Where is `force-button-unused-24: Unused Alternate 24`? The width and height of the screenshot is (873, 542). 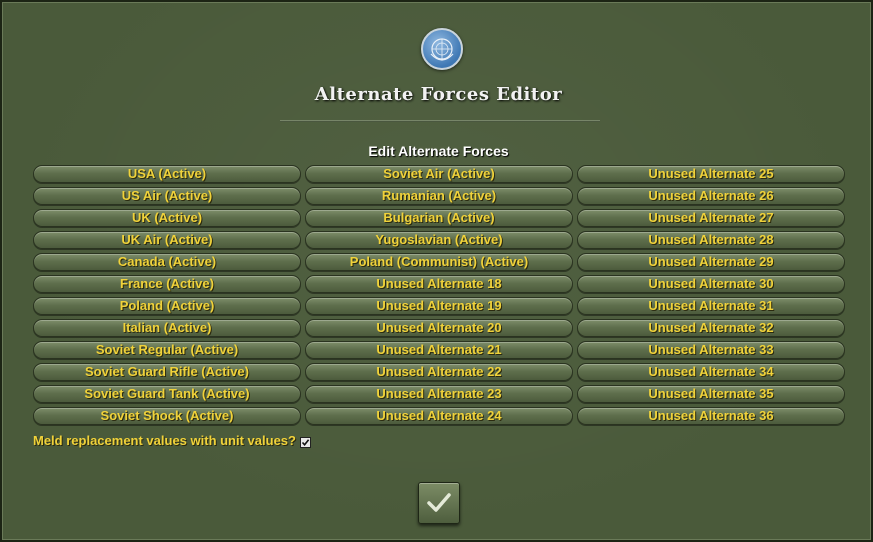
force-button-unused-24: Unused Alternate 24 is located at coordinates (439, 416).